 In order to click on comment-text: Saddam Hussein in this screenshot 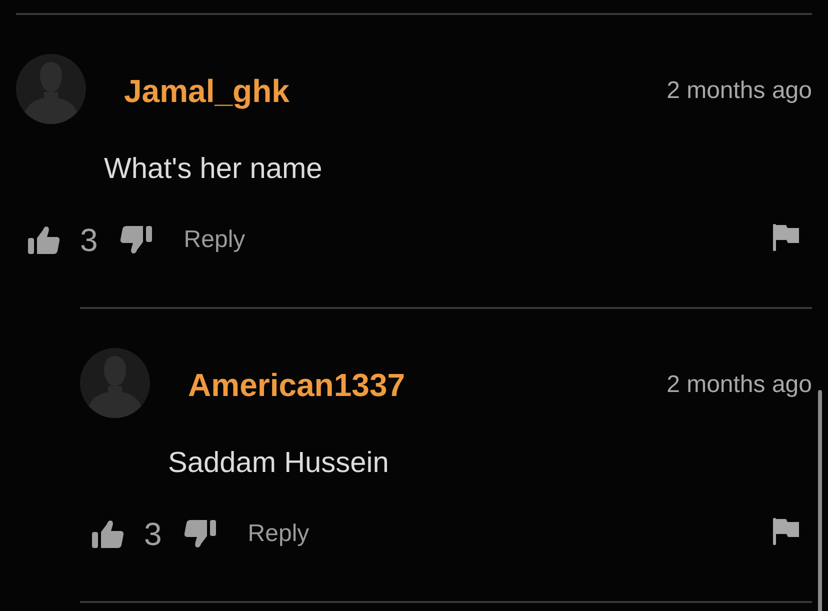, I will do `click(279, 463)`.